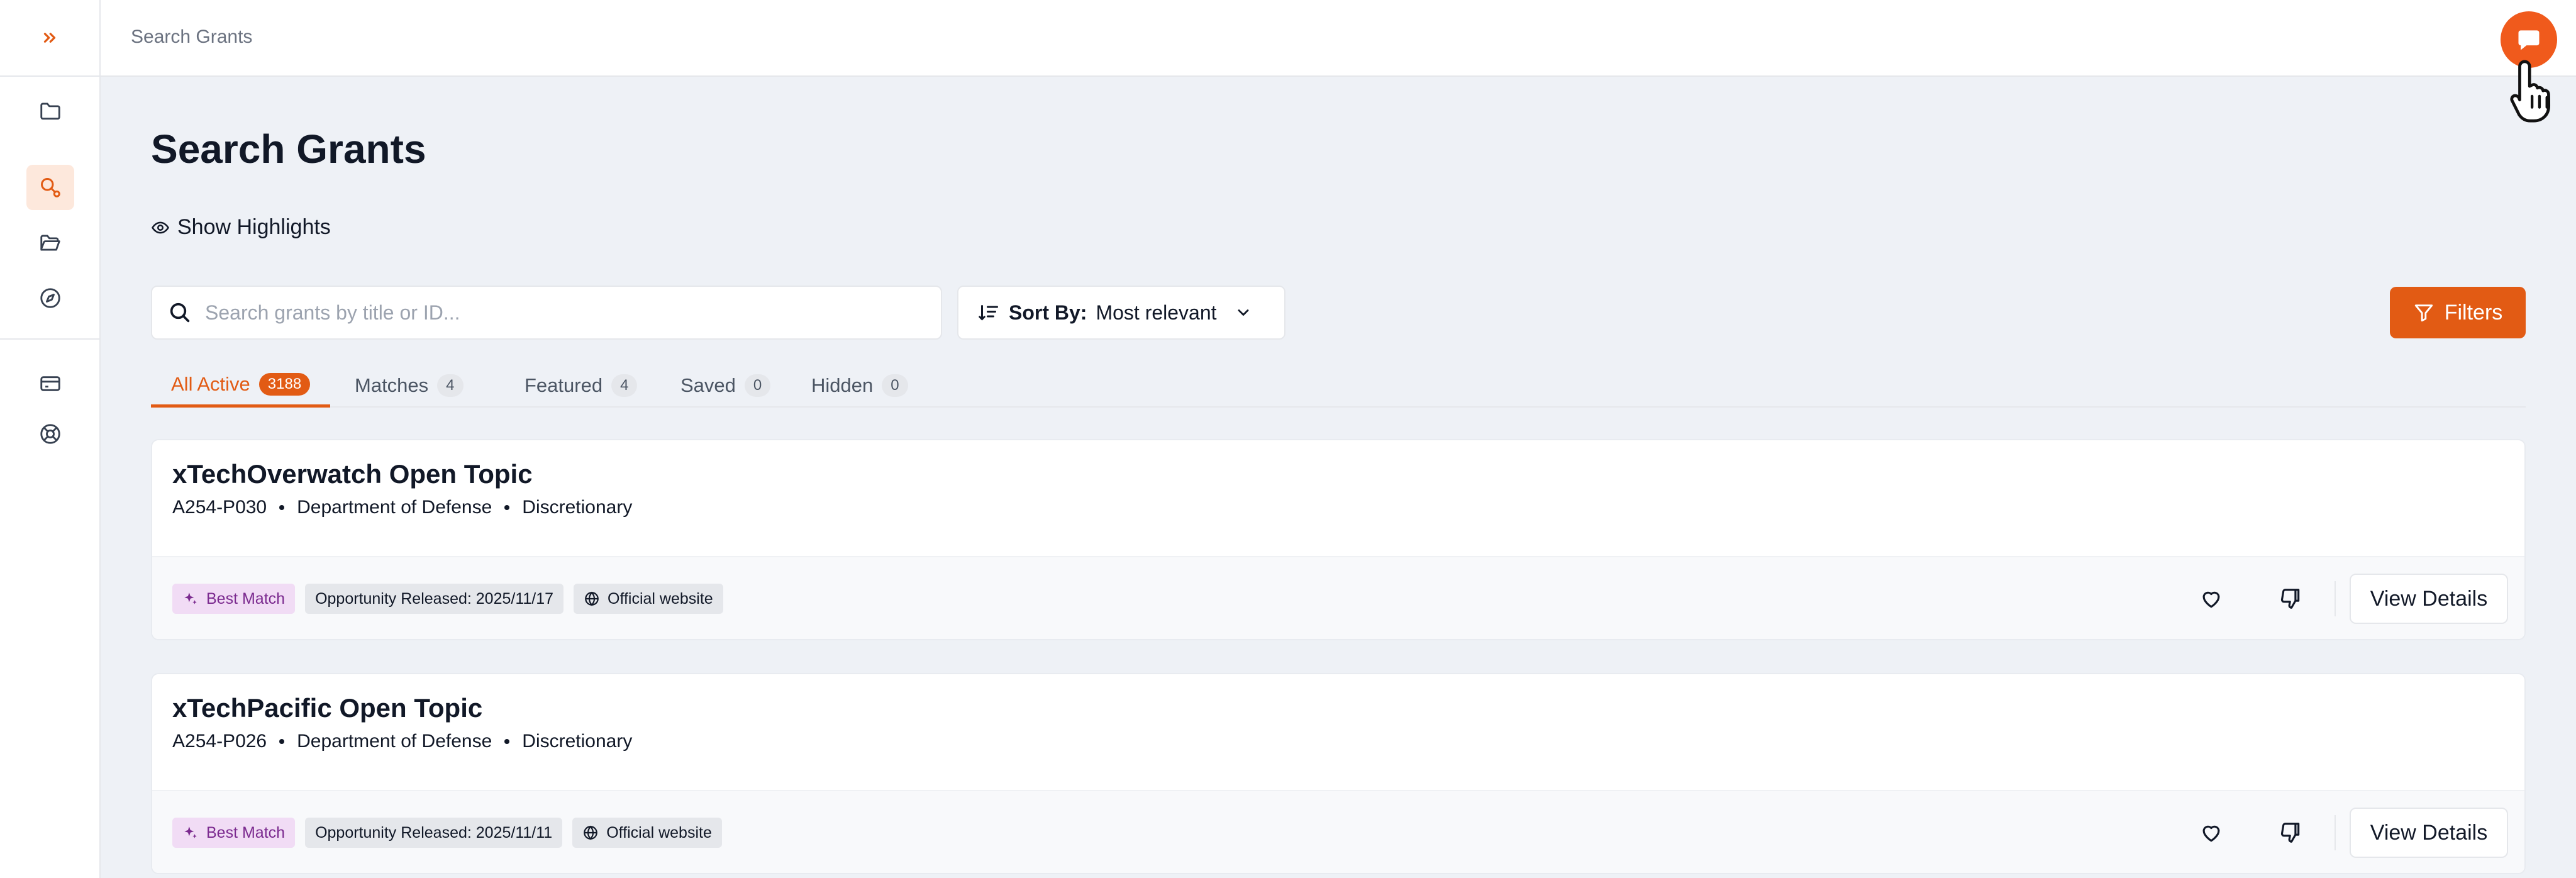 Image resolution: width=2576 pixels, height=878 pixels. I want to click on top-bar: Search Grants, so click(1338, 38).